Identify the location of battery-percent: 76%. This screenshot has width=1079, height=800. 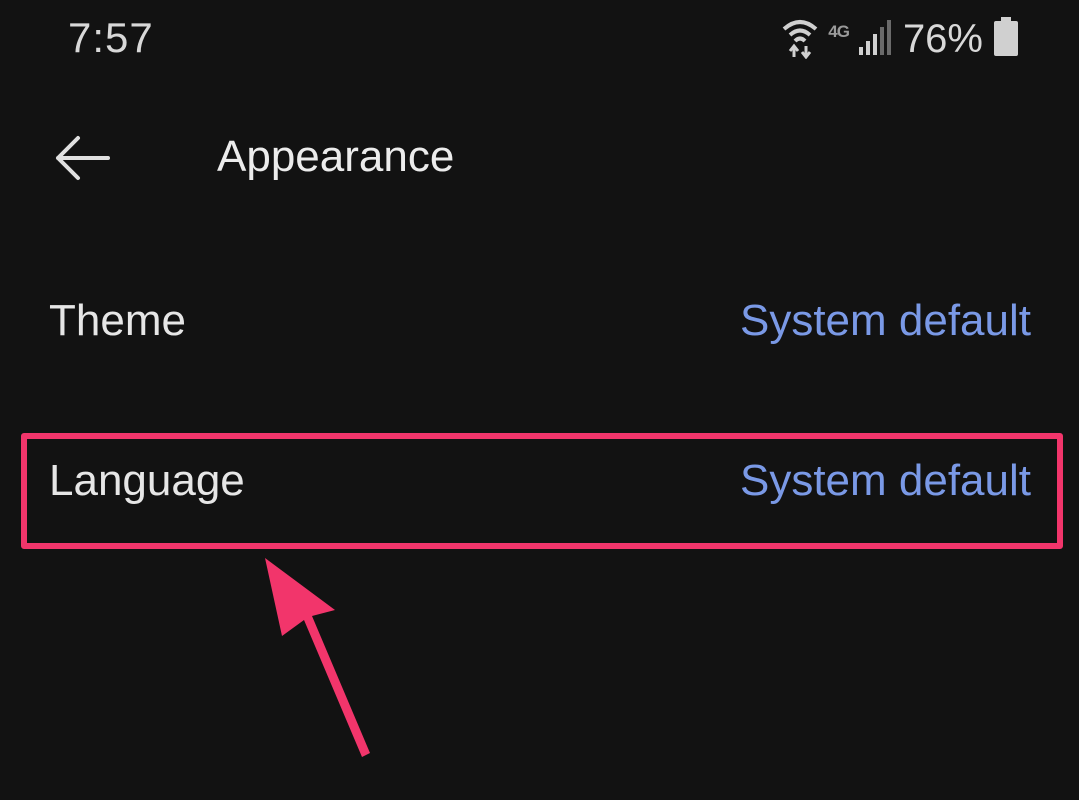
(942, 38).